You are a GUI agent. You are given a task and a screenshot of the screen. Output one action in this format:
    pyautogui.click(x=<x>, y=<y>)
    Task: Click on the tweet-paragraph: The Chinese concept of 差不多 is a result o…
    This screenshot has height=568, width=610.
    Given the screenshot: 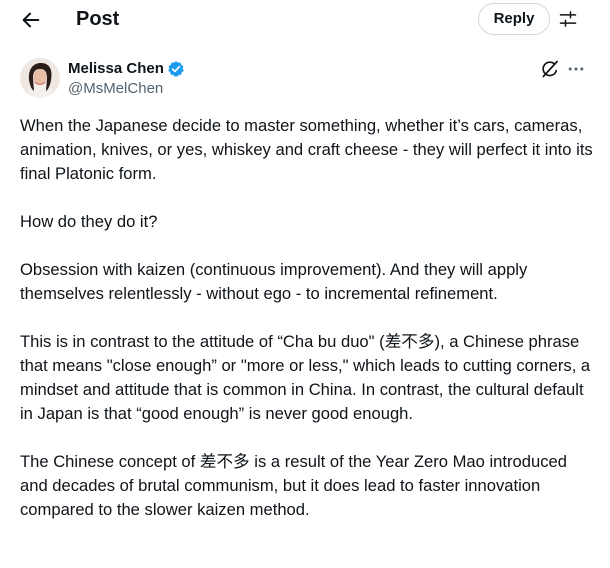 What is the action you would take?
    pyautogui.click(x=293, y=485)
    